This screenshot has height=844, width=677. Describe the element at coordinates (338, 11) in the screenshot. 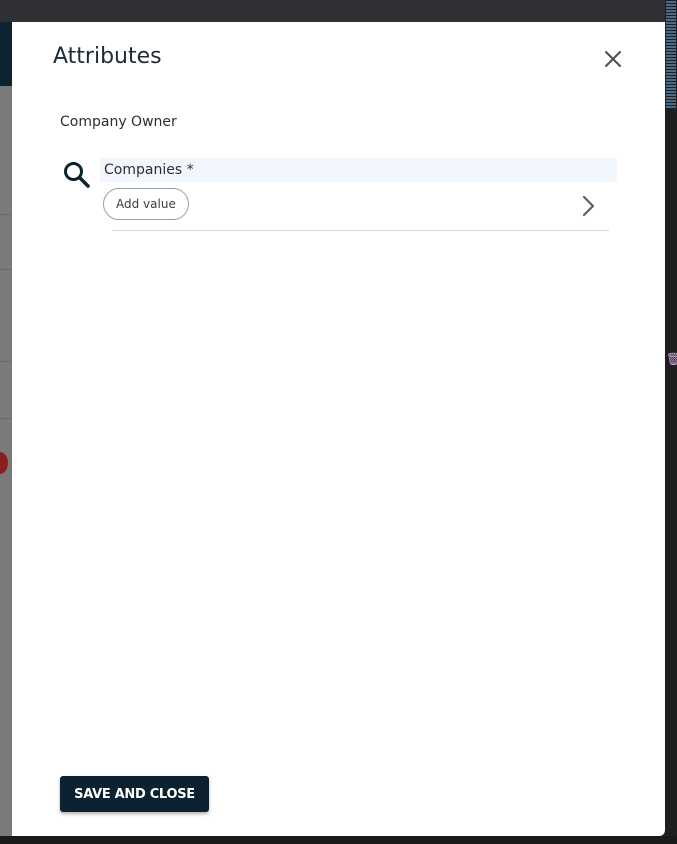

I see `top-bar` at that location.